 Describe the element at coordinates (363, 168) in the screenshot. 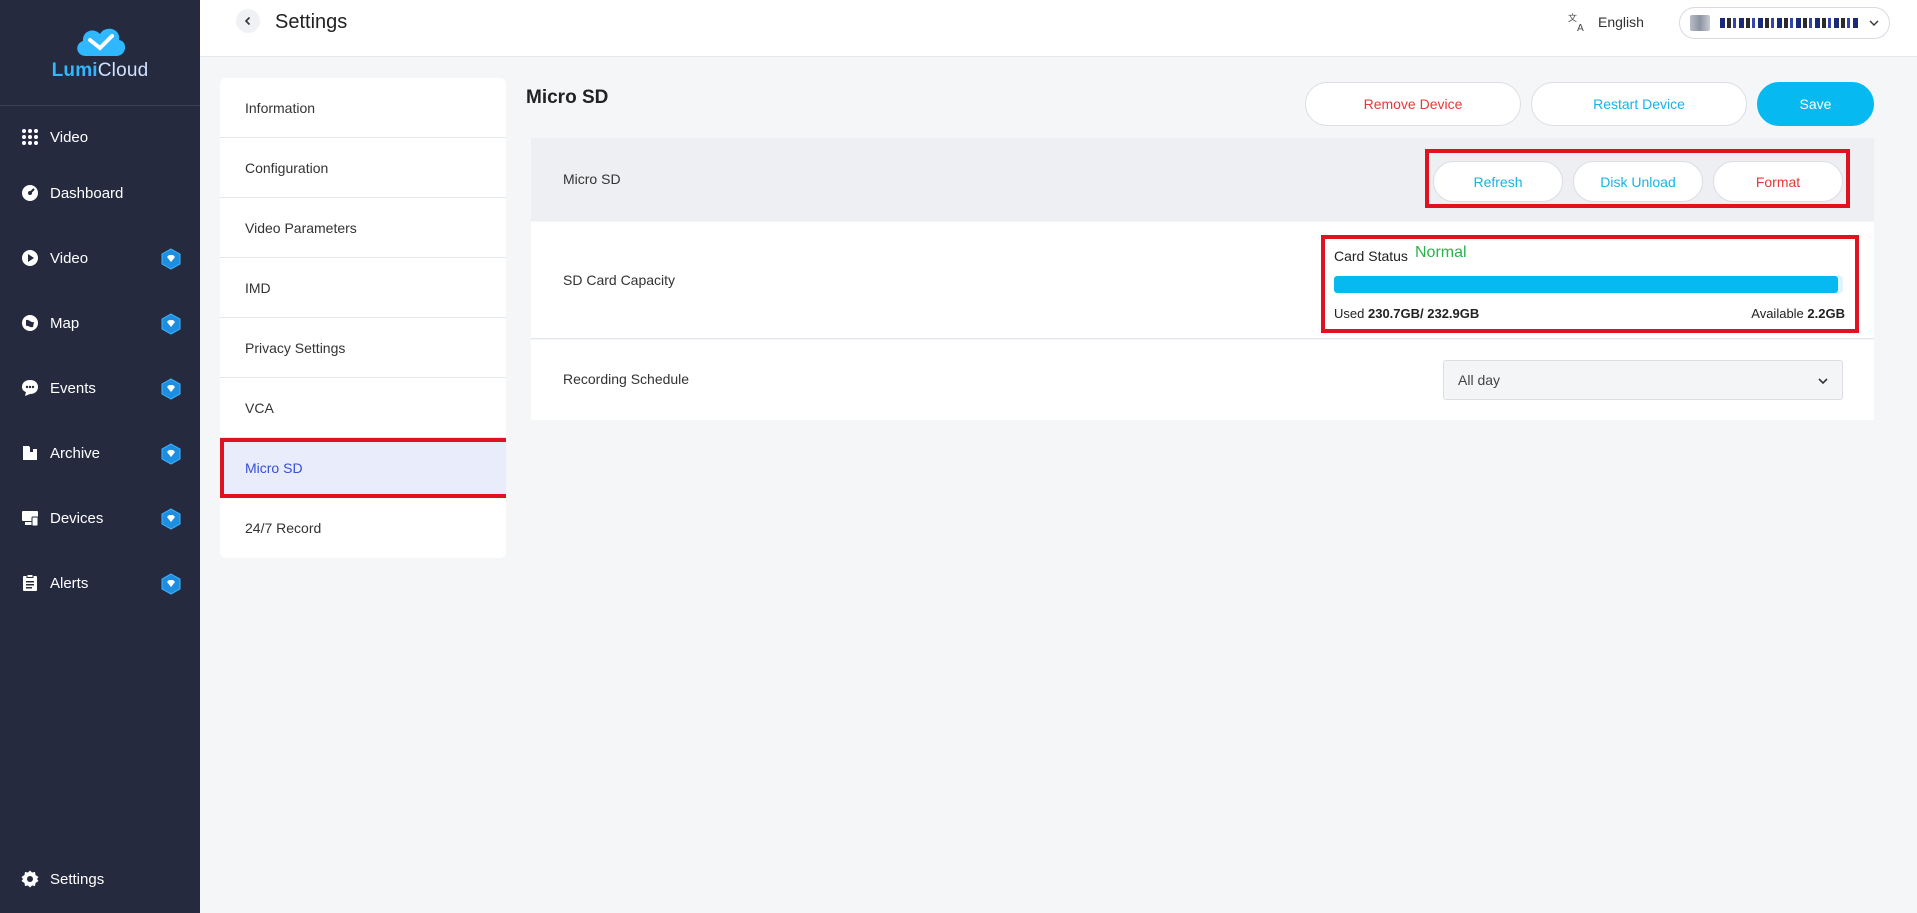

I see `submenu-item-configuration: Configuration` at that location.